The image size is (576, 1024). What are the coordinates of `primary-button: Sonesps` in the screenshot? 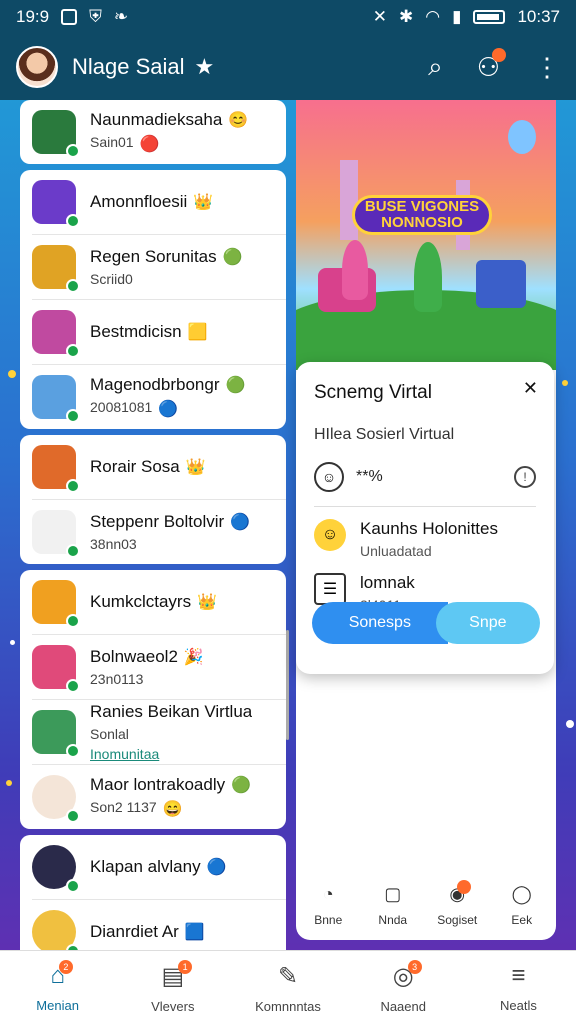 It's located at (380, 623).